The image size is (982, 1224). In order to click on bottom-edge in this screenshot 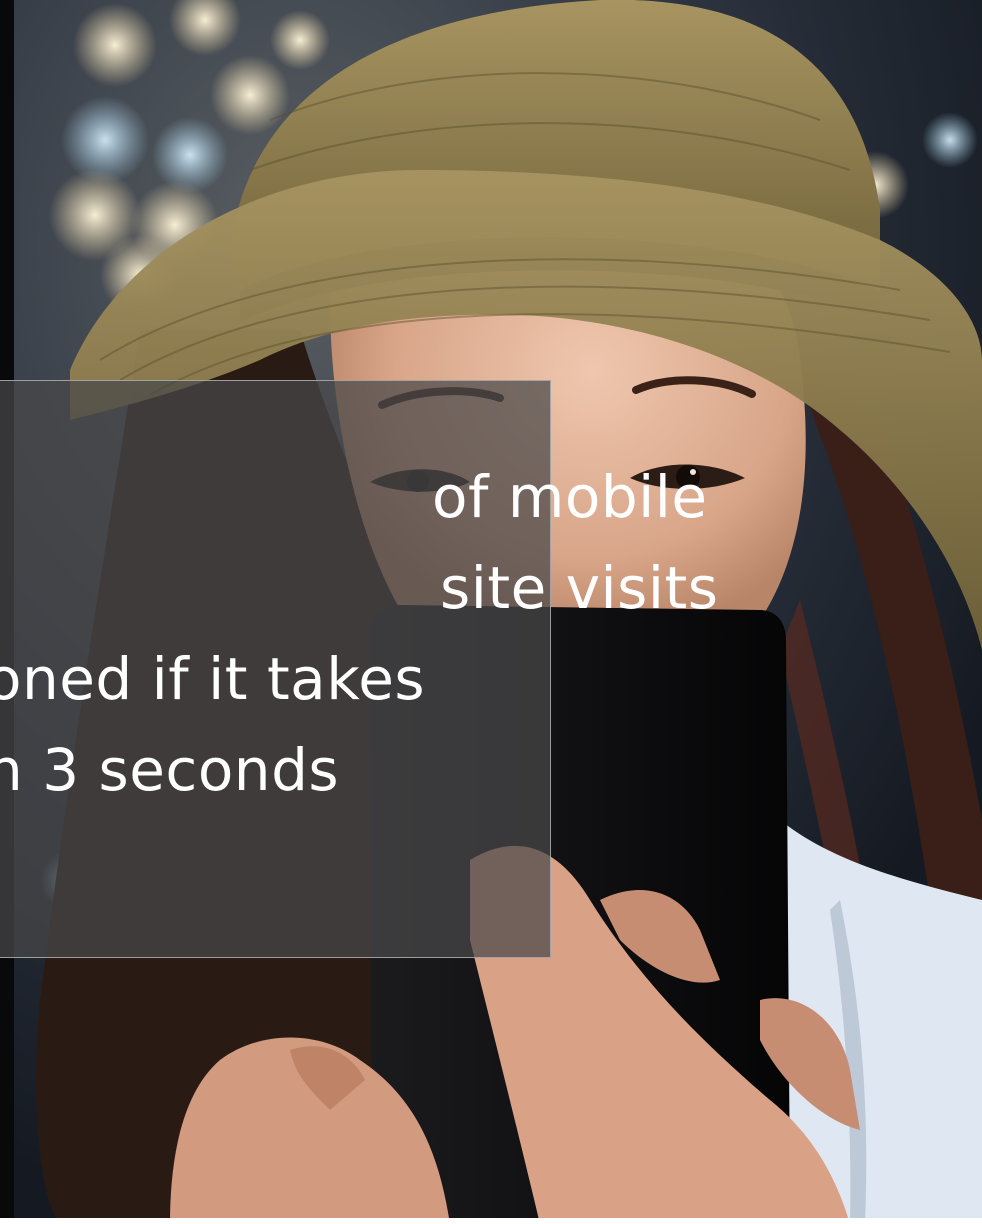, I will do `click(491, 1221)`.